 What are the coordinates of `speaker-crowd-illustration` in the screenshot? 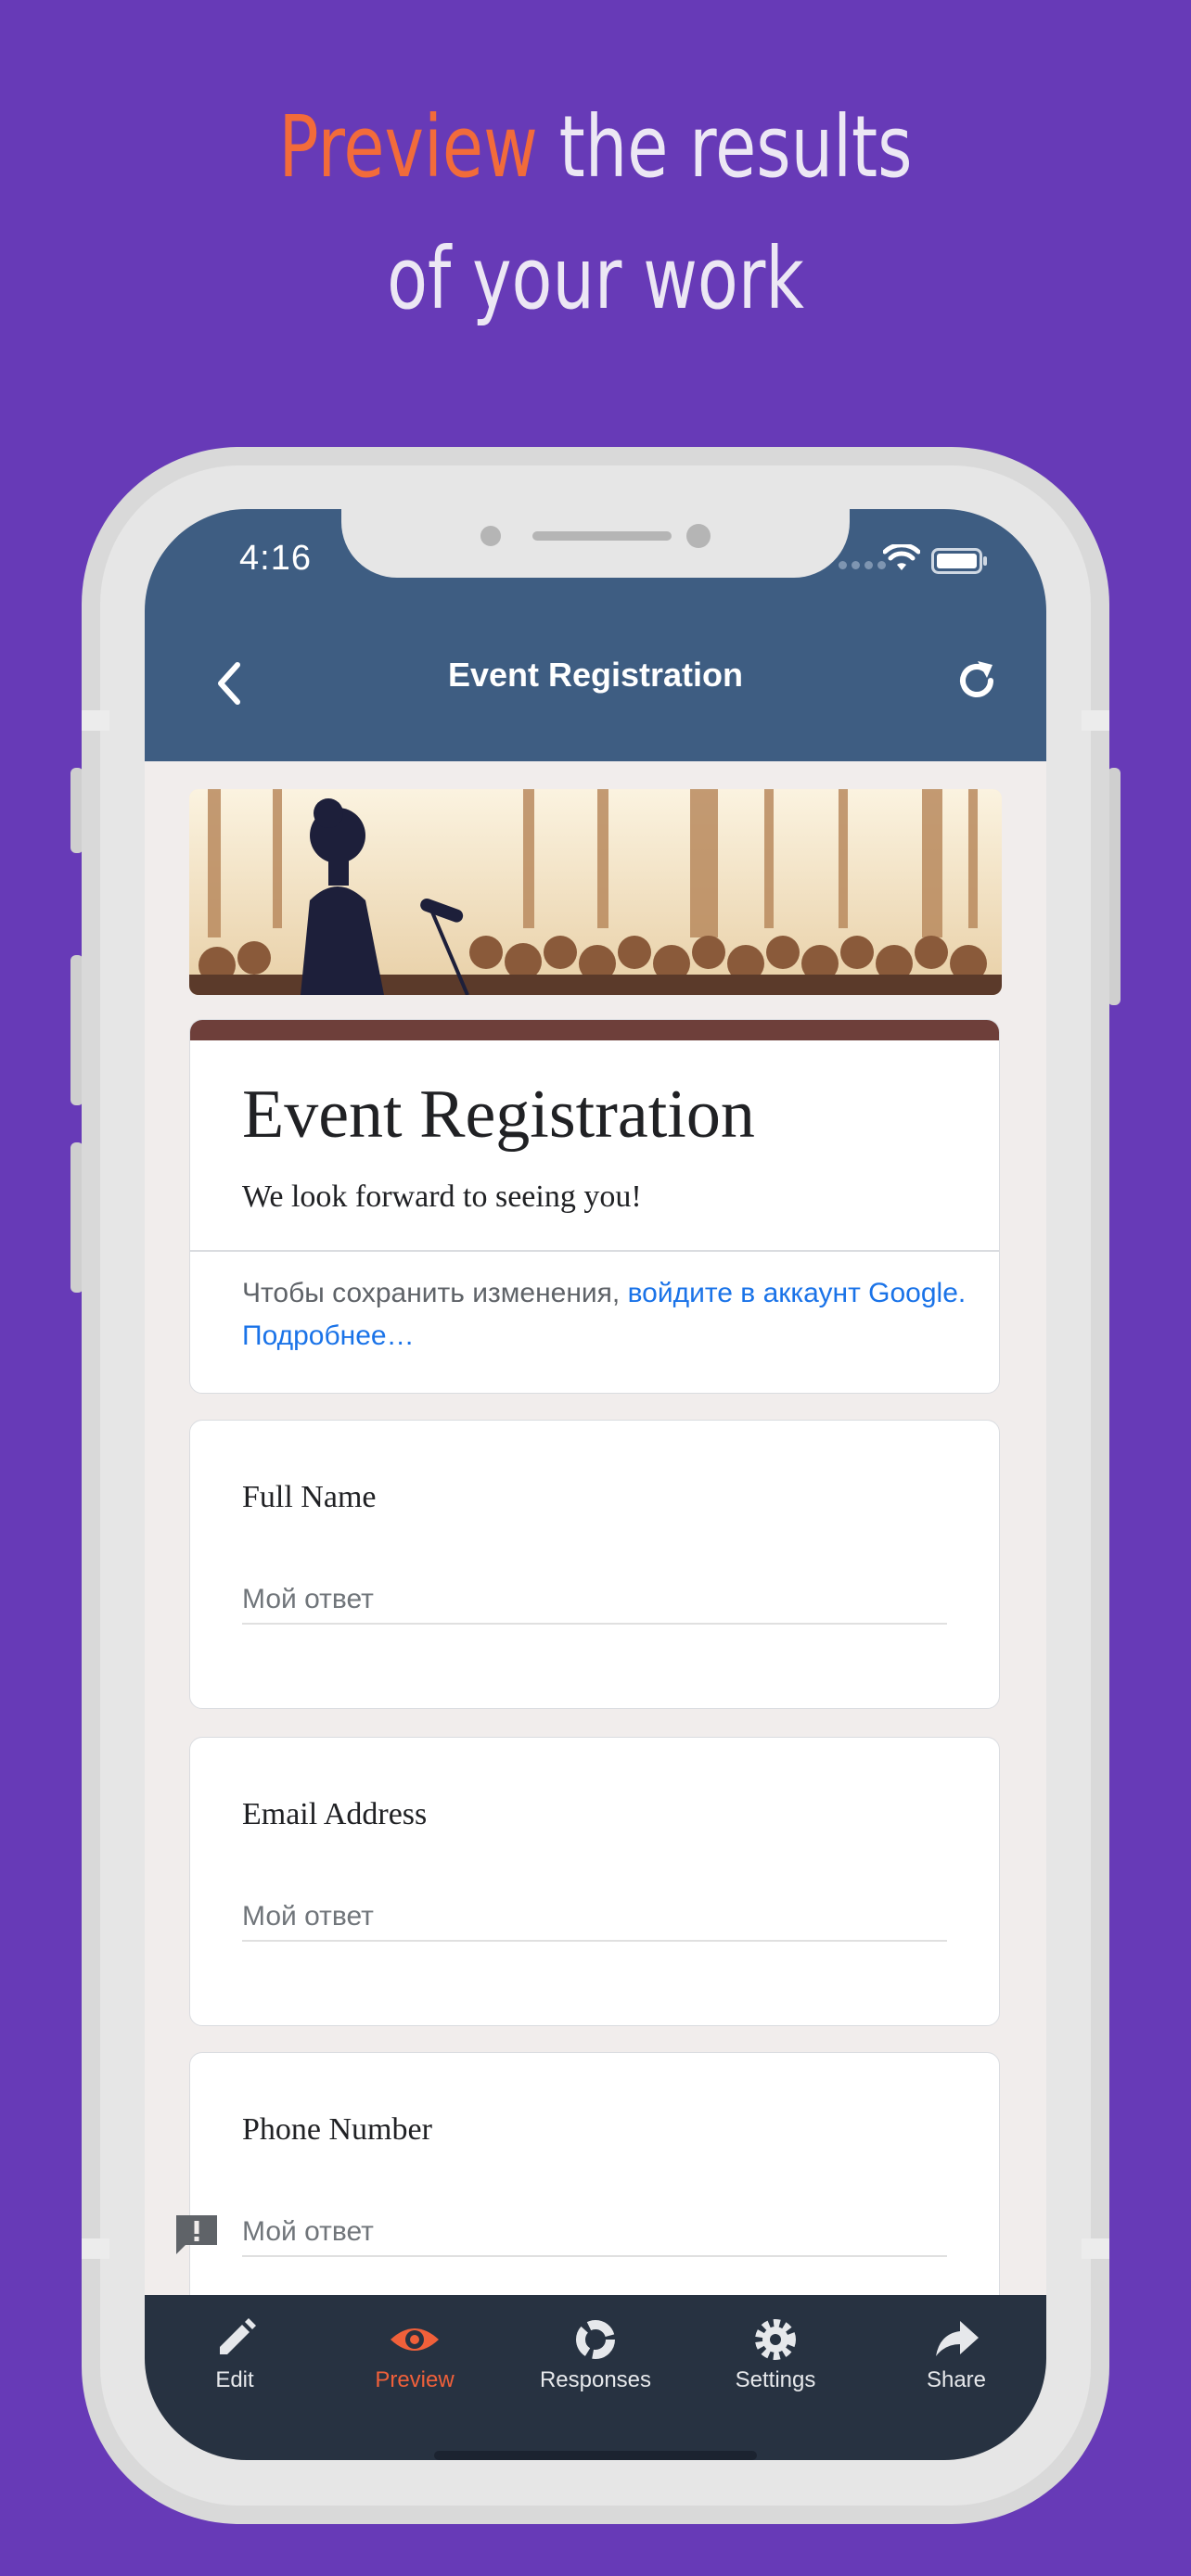 It's located at (595, 892).